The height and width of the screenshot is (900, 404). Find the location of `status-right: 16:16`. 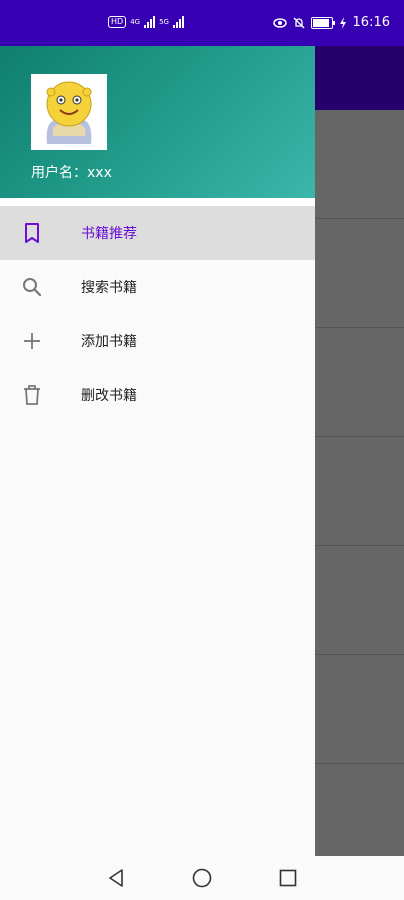

status-right: 16:16 is located at coordinates (331, 22).